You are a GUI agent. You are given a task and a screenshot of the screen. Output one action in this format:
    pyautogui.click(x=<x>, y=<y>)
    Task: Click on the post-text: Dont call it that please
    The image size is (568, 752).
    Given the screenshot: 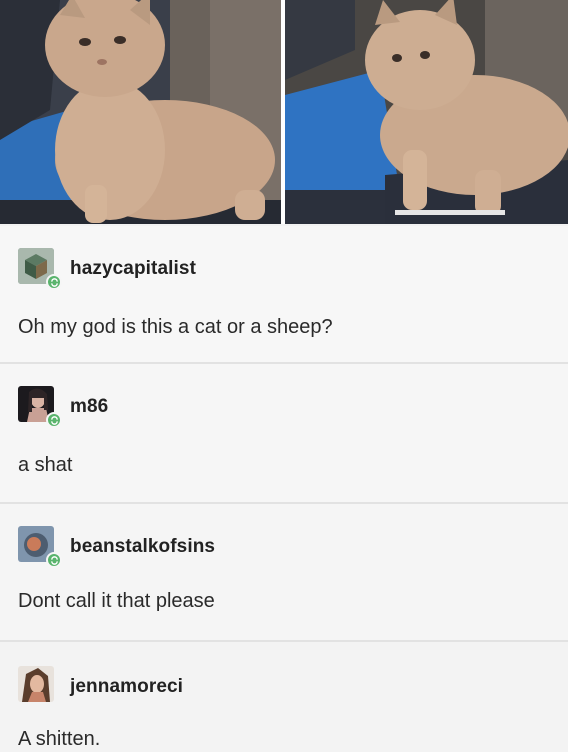 What is the action you would take?
    pyautogui.click(x=116, y=601)
    